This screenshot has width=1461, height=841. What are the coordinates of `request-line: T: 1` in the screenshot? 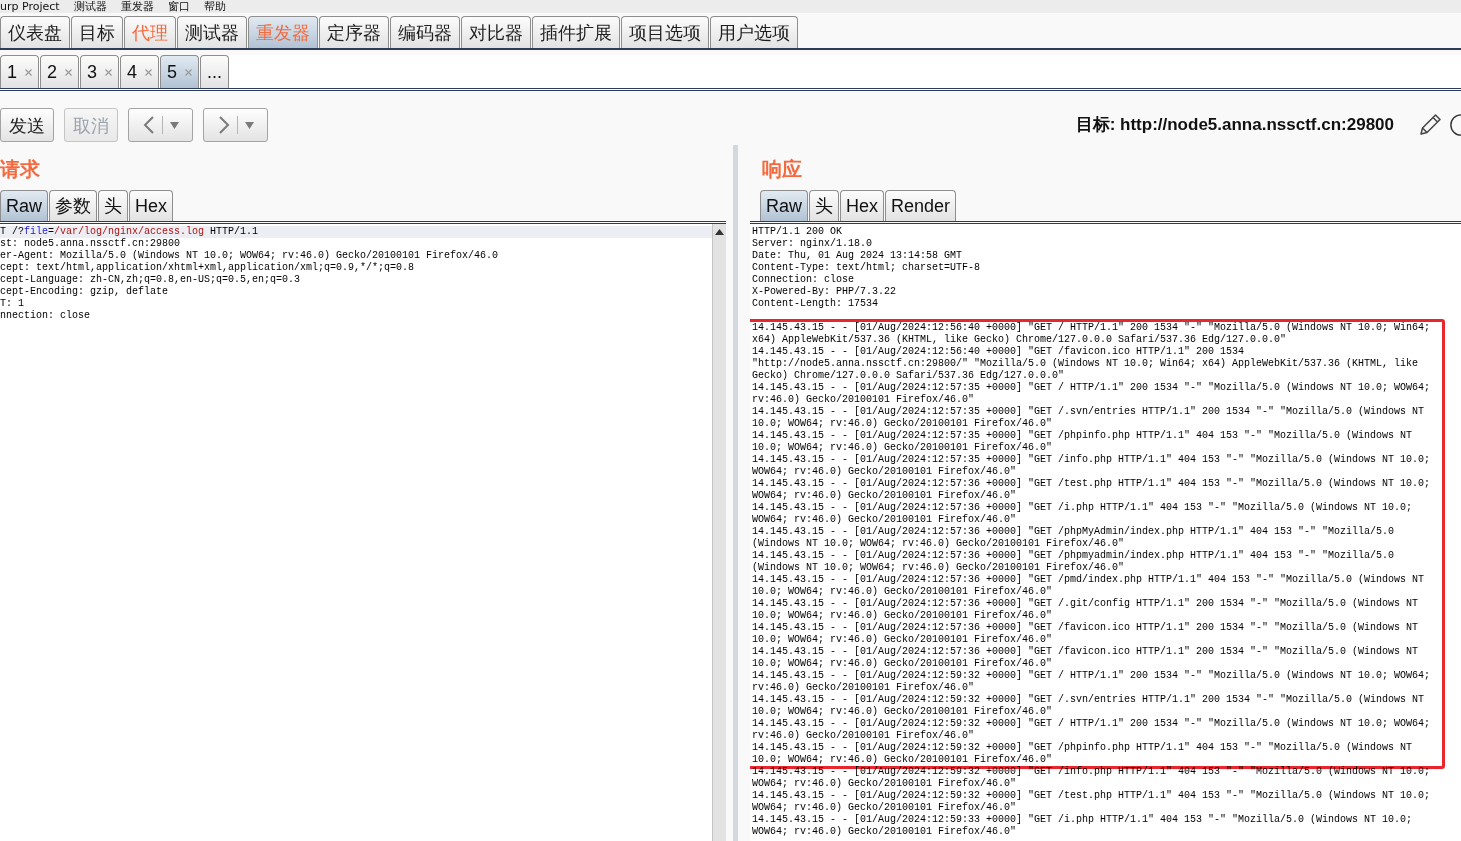 It's located at (12, 304).